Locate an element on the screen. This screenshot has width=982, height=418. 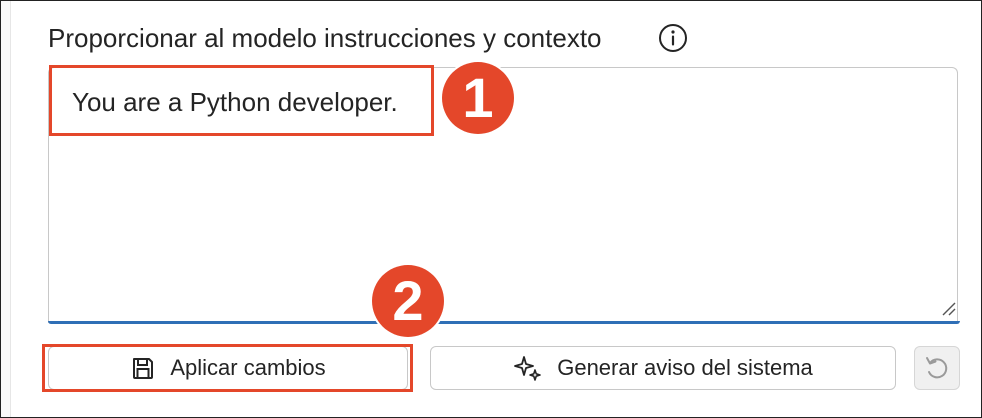
apply-changes-button: Aplicar cambios is located at coordinates (228, 368).